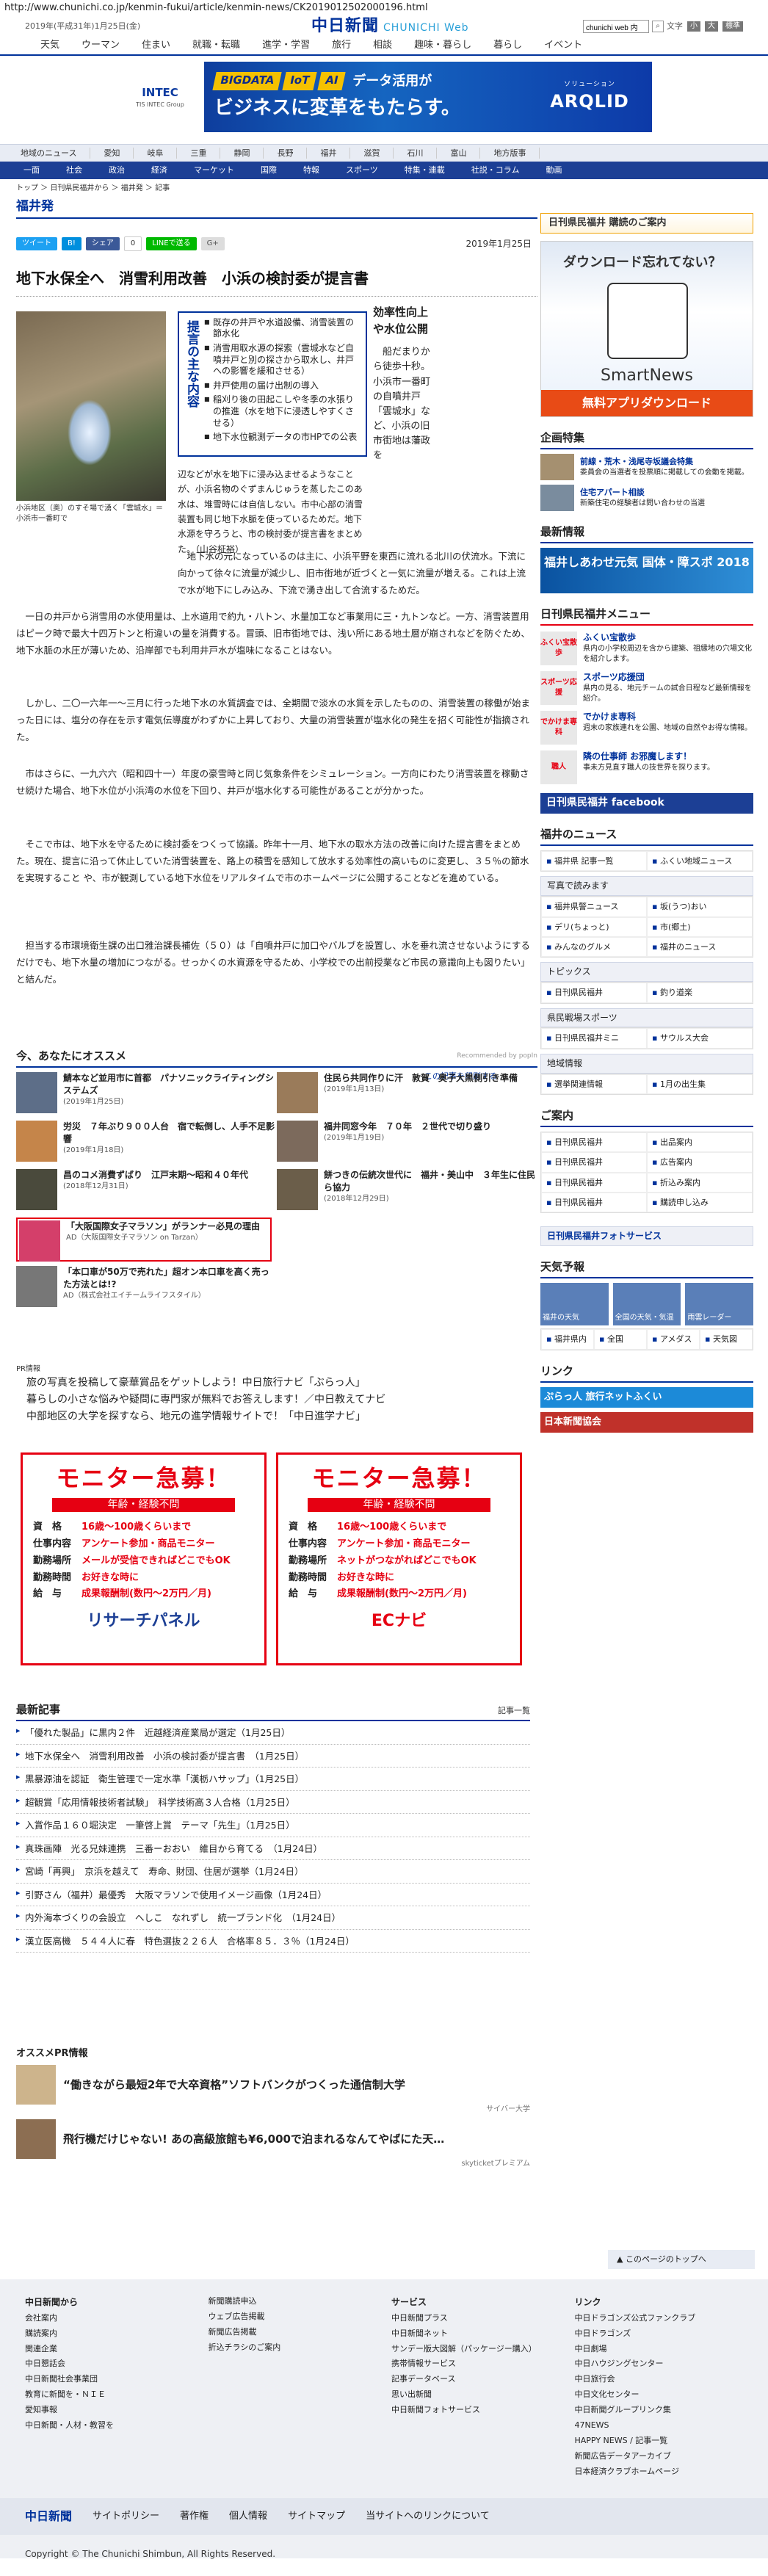 This screenshot has height=2576, width=768. I want to click on region-tab: 愛知, so click(112, 153).